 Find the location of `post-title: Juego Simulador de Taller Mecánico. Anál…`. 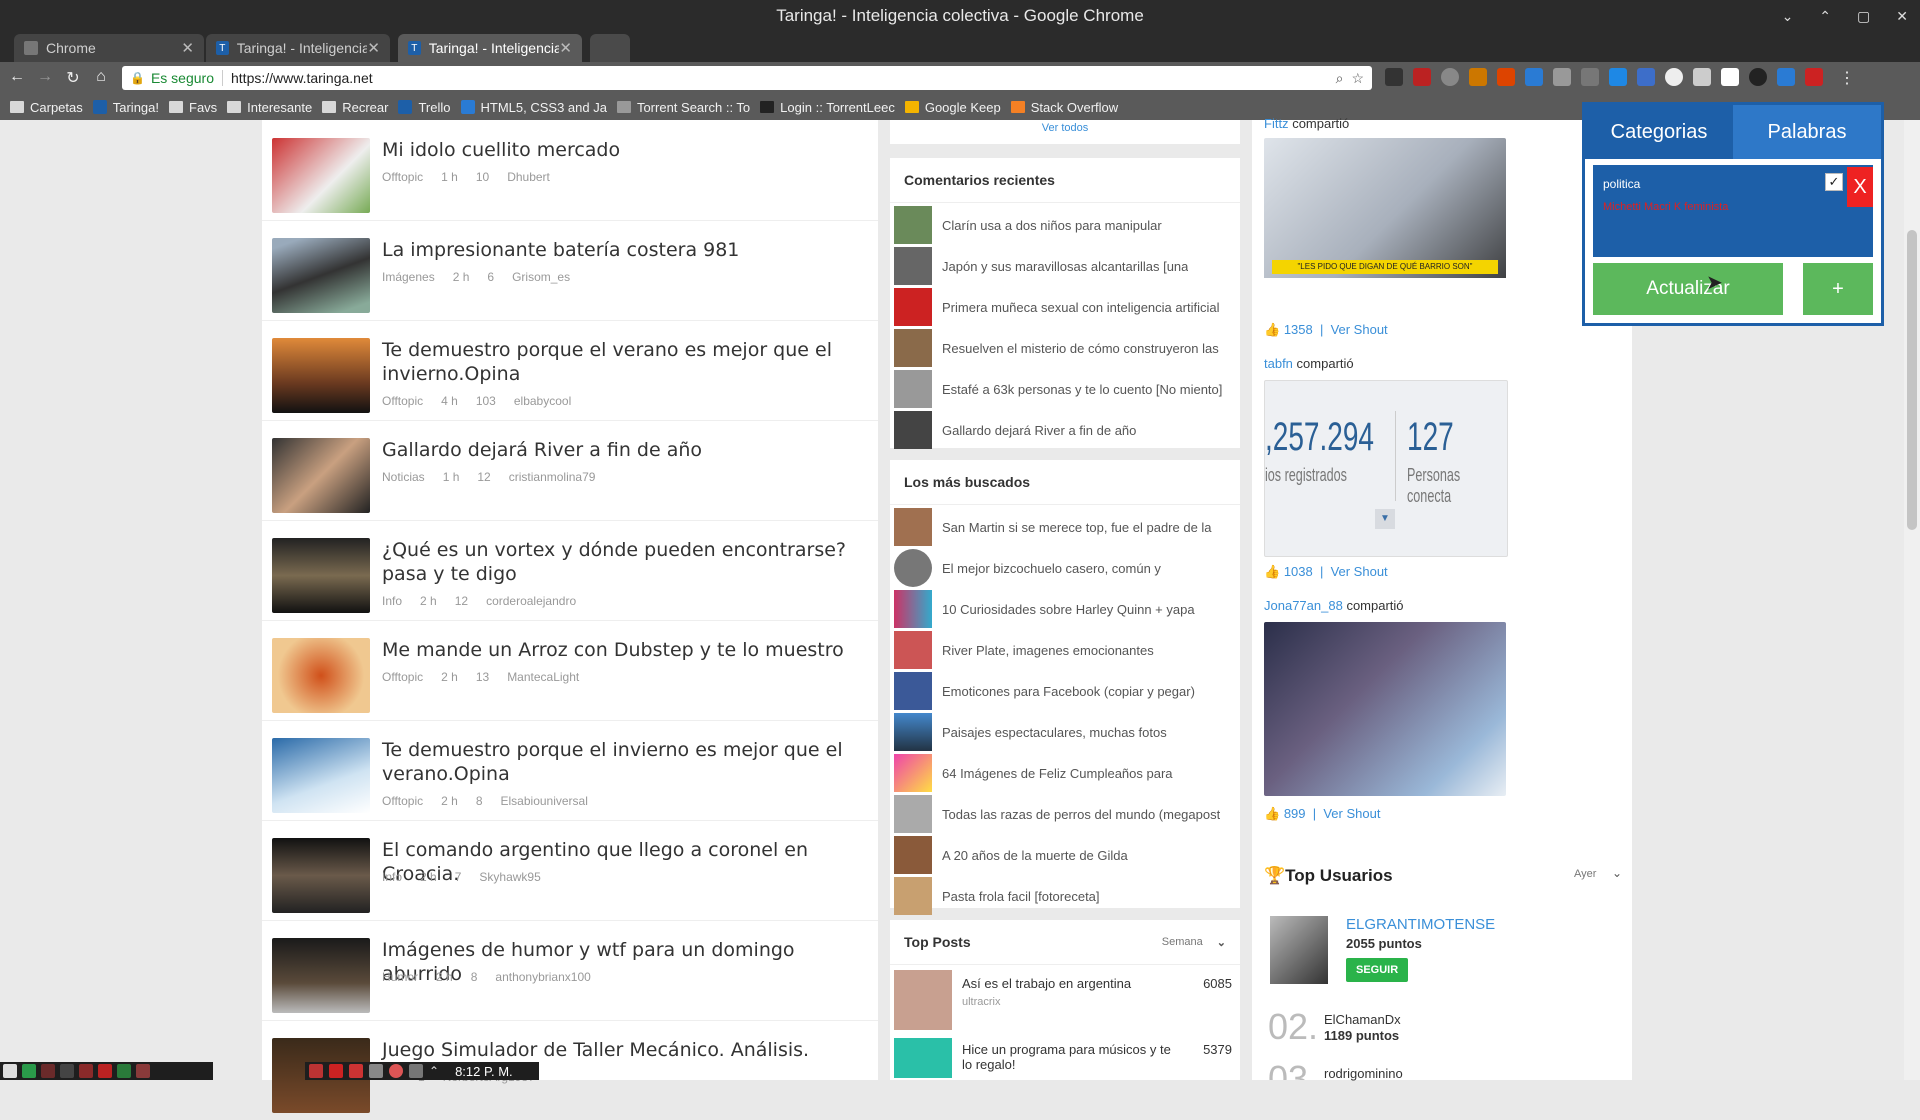

post-title: Juego Simulador de Taller Mecánico. Anál… is located at coordinates (622, 1050).